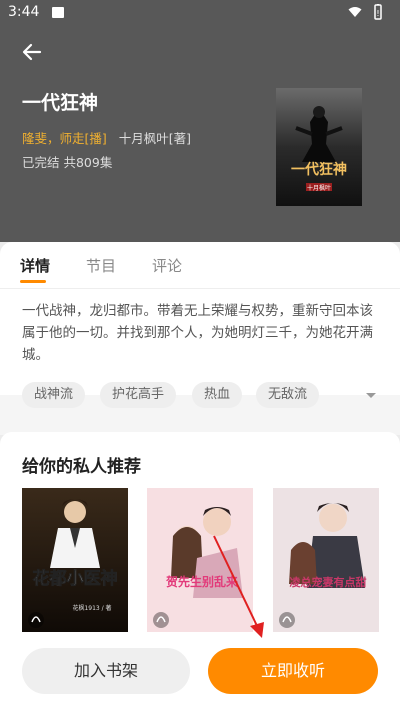 This screenshot has width=400, height=710. I want to click on book-cover-title: 贺先生别乱来, so click(202, 581).